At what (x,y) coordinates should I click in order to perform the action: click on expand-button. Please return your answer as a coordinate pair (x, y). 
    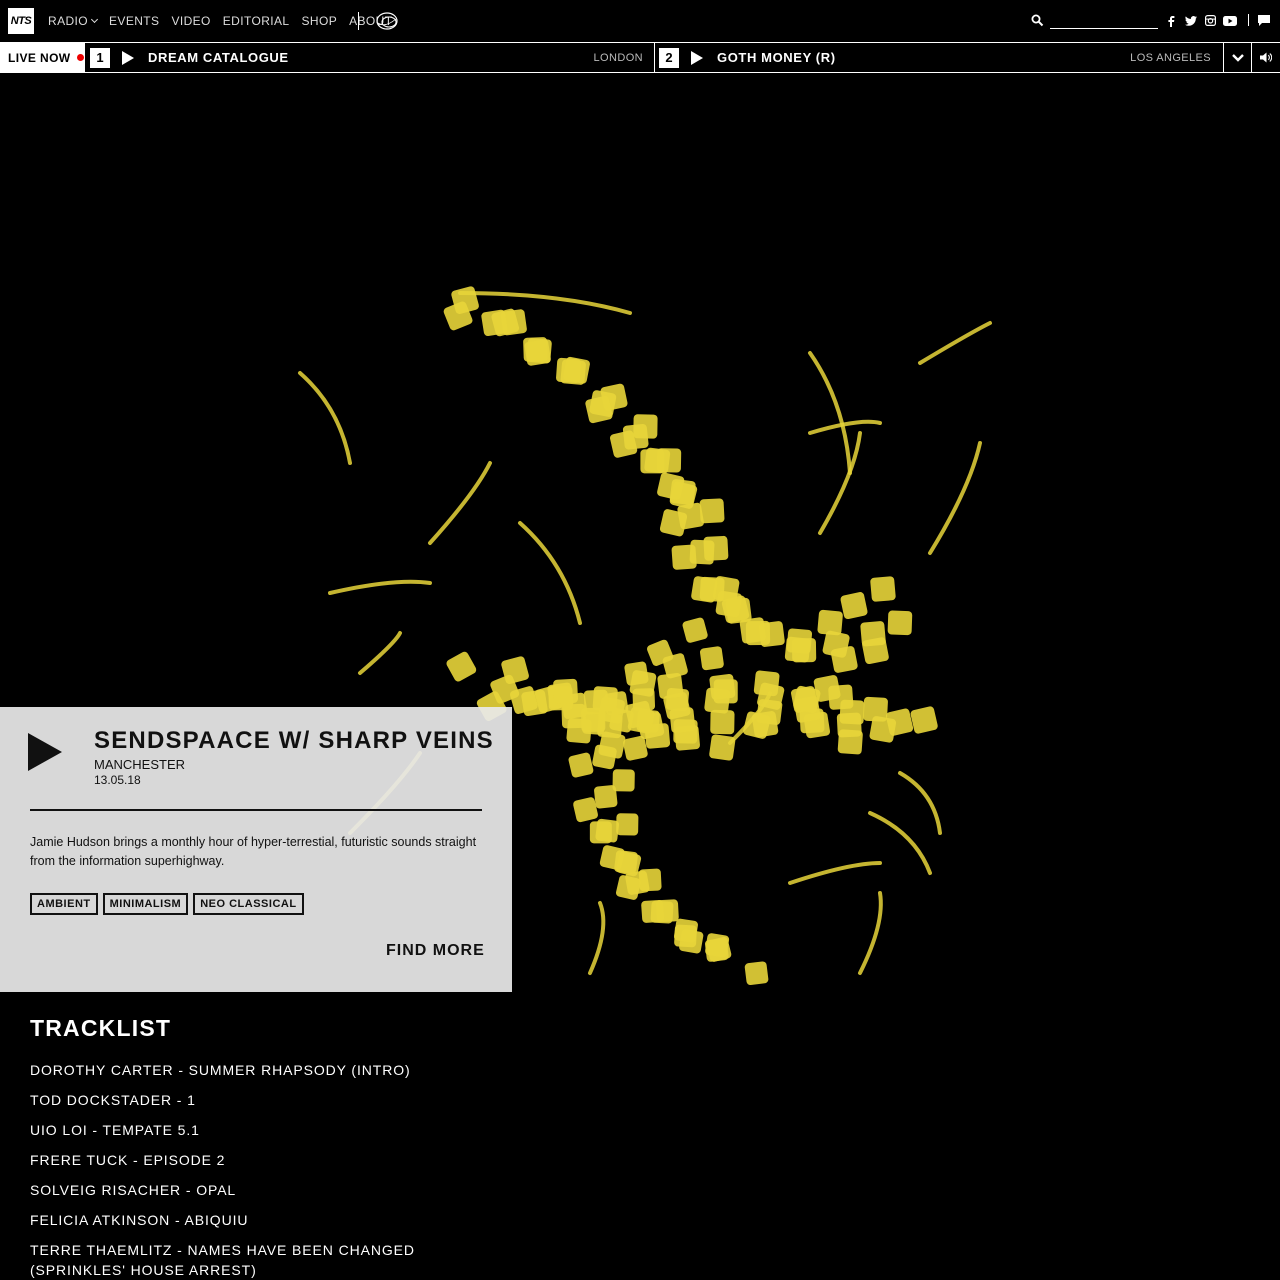
    Looking at the image, I should click on (1238, 57).